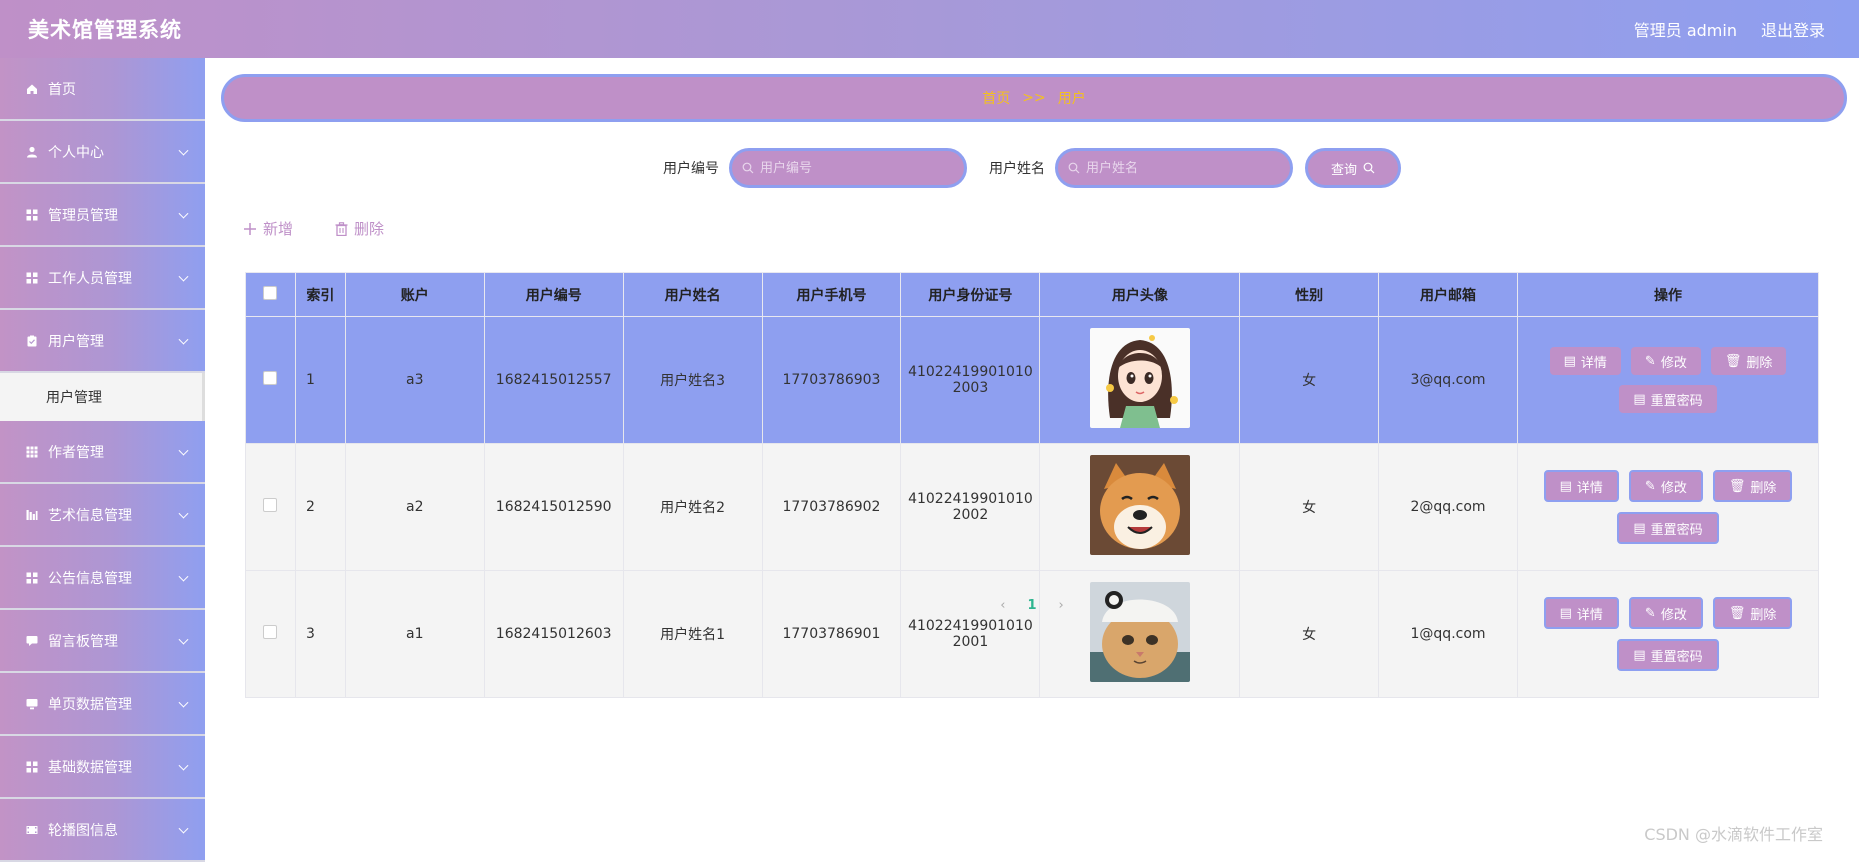 The image size is (1859, 862). What do you see at coordinates (83, 641) in the screenshot?
I see `sidebar-item-label: 留言板管理` at bounding box center [83, 641].